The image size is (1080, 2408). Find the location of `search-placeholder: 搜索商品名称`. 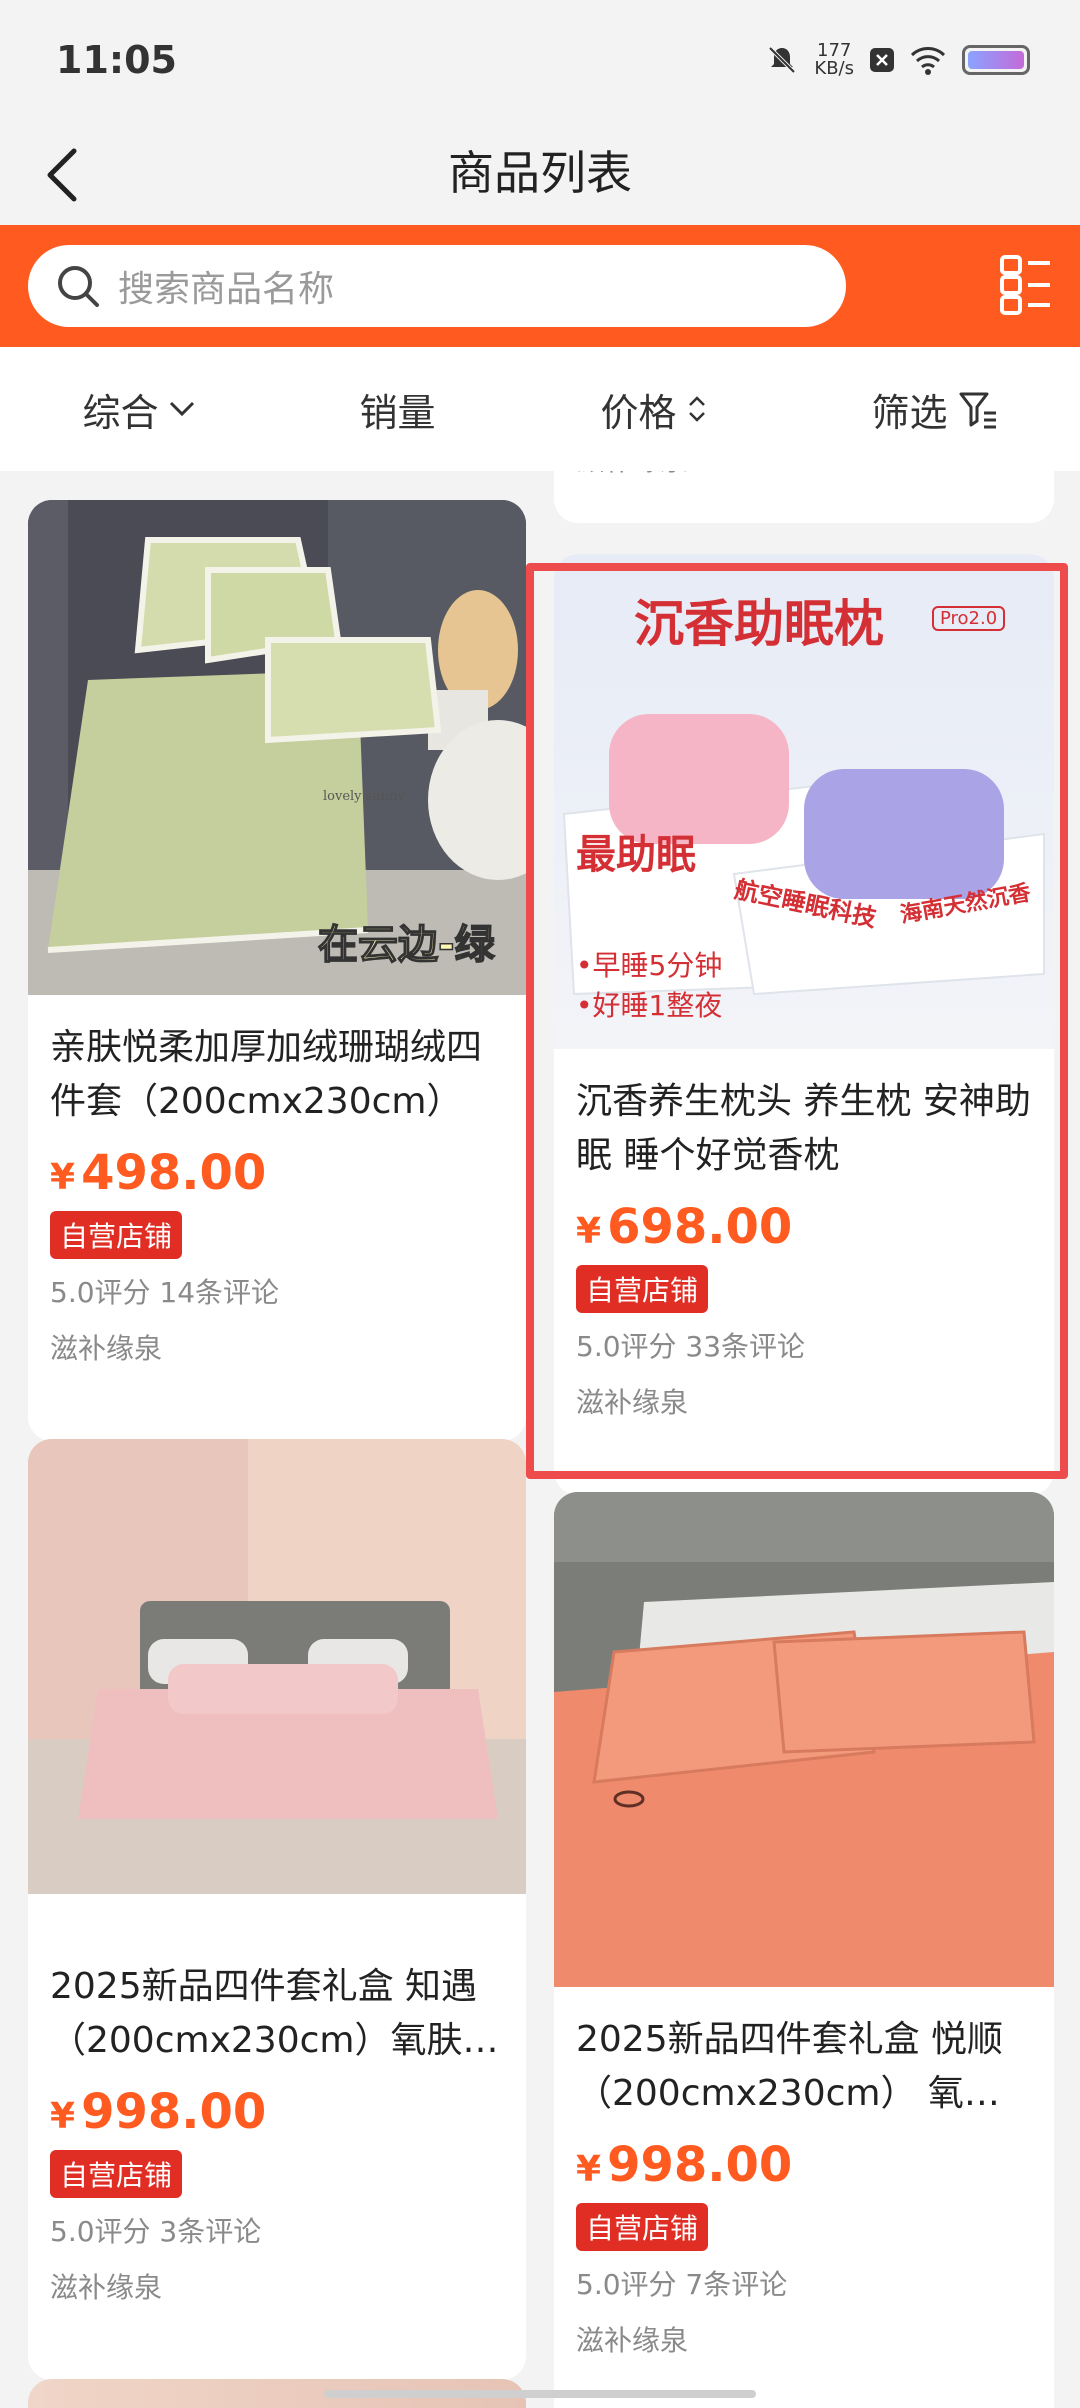

search-placeholder: 搜索商品名称 is located at coordinates (226, 289).